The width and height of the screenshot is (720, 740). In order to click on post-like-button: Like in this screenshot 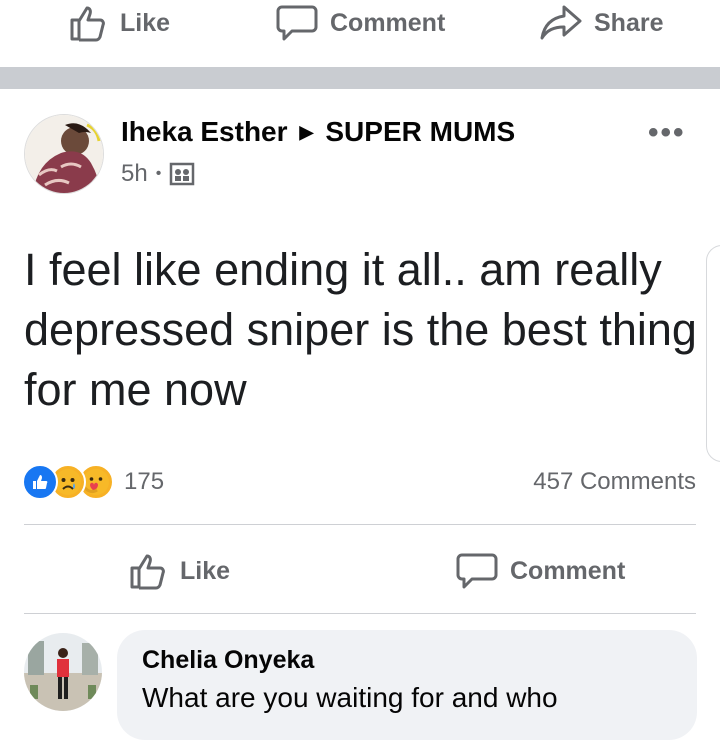, I will do `click(179, 571)`.